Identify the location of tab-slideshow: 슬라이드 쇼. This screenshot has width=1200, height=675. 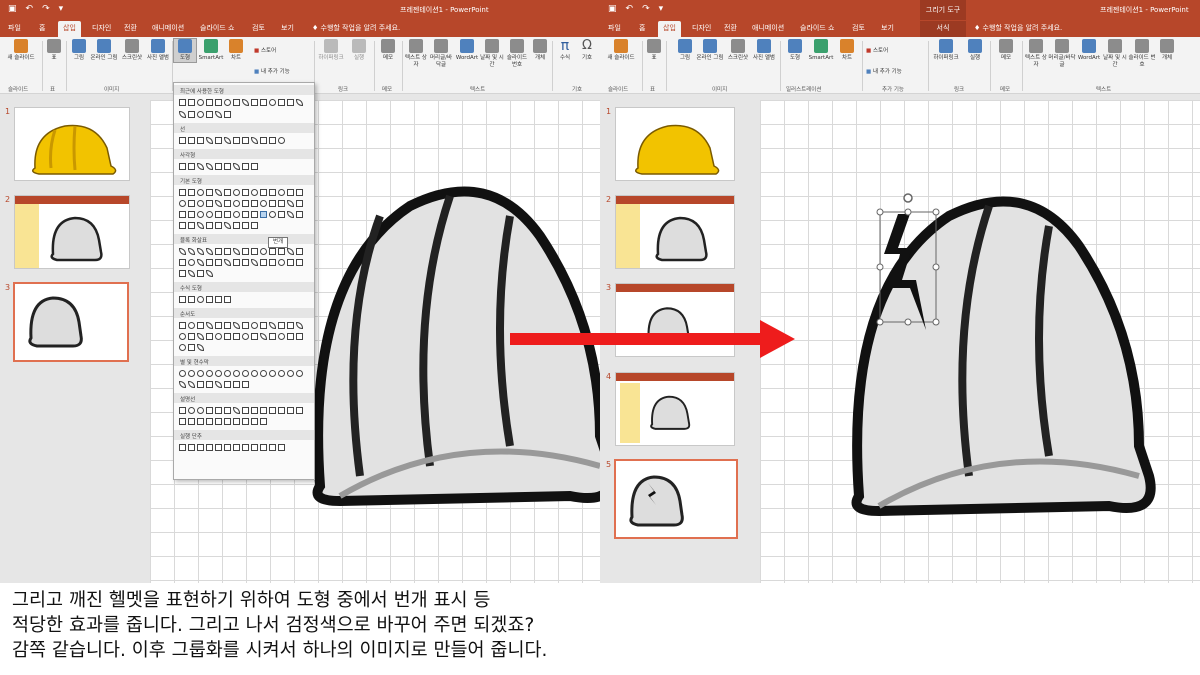
(817, 28).